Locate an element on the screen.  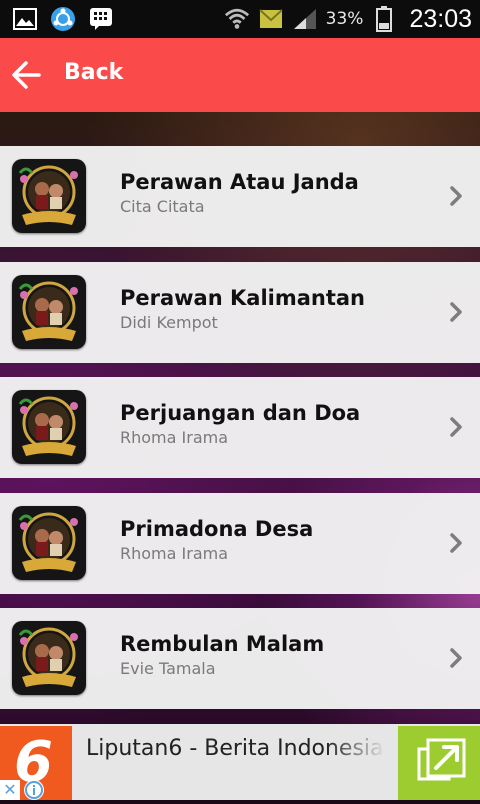
signal-icon is located at coordinates (305, 19).